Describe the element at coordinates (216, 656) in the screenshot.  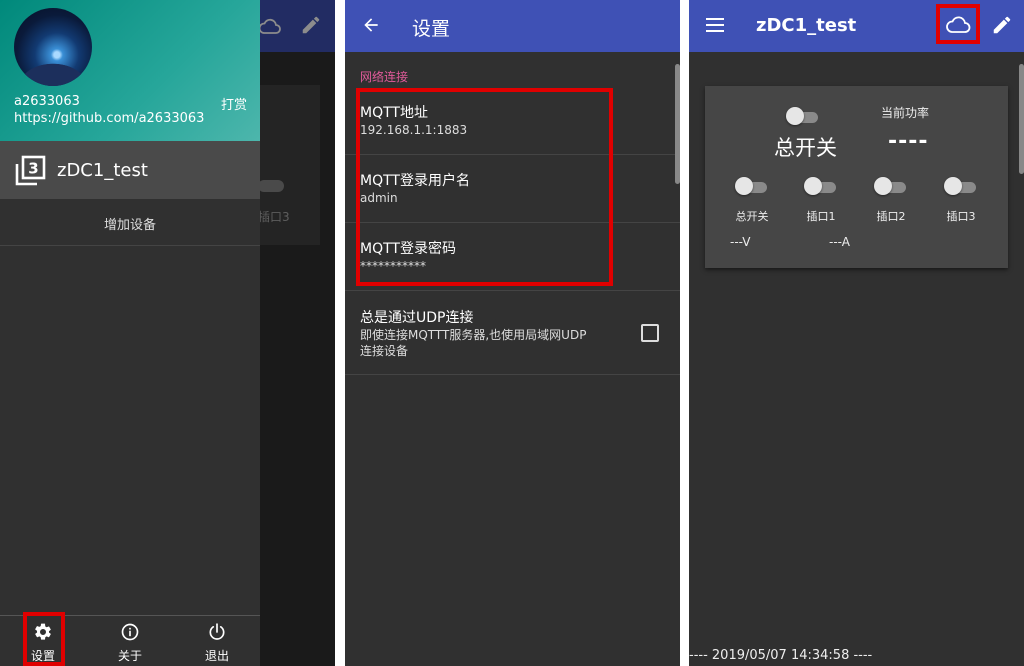
I see `exit-label: 退出` at that location.